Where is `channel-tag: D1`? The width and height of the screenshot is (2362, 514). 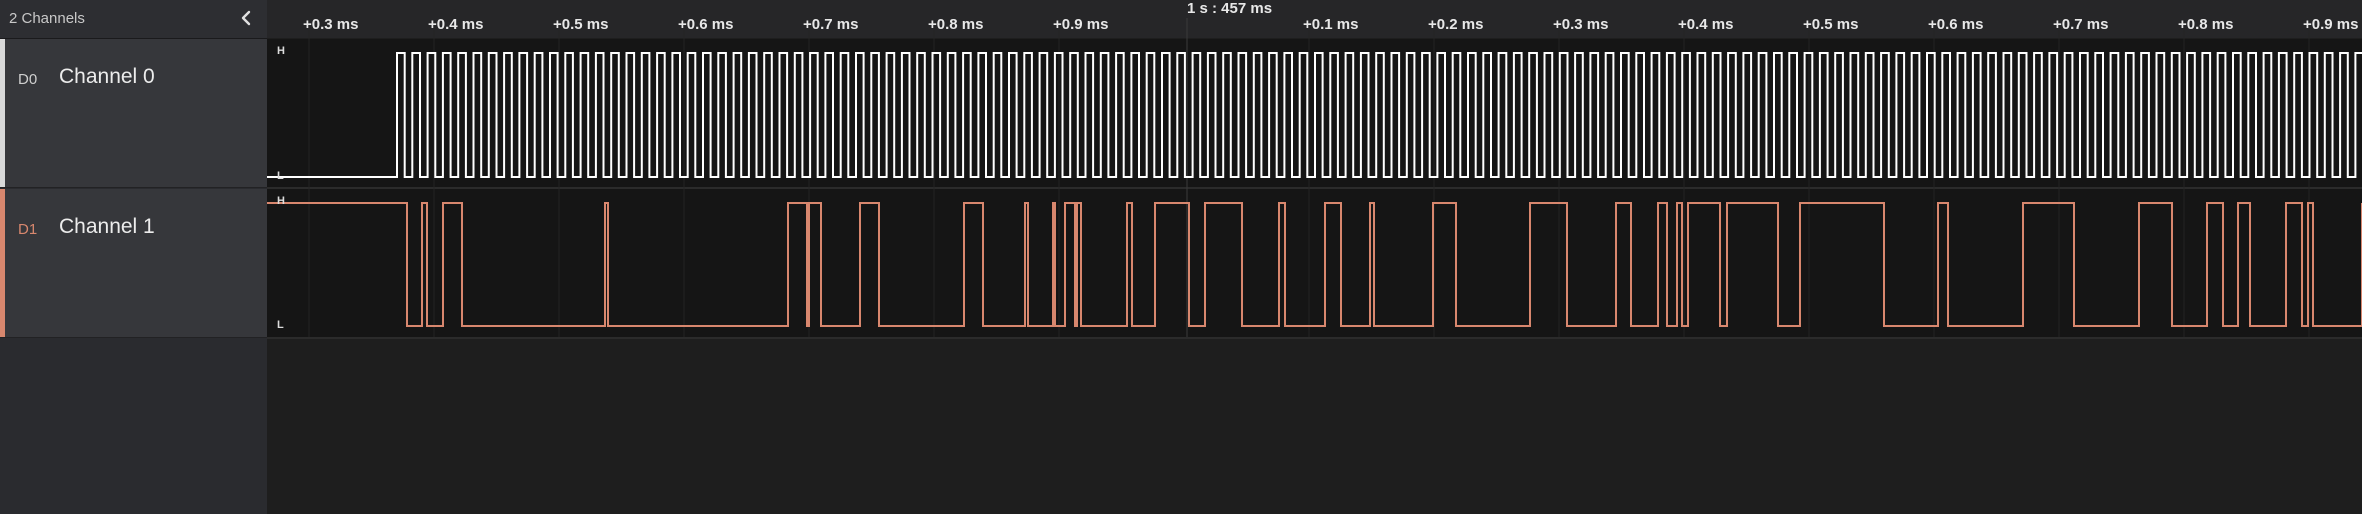 channel-tag: D1 is located at coordinates (28, 229).